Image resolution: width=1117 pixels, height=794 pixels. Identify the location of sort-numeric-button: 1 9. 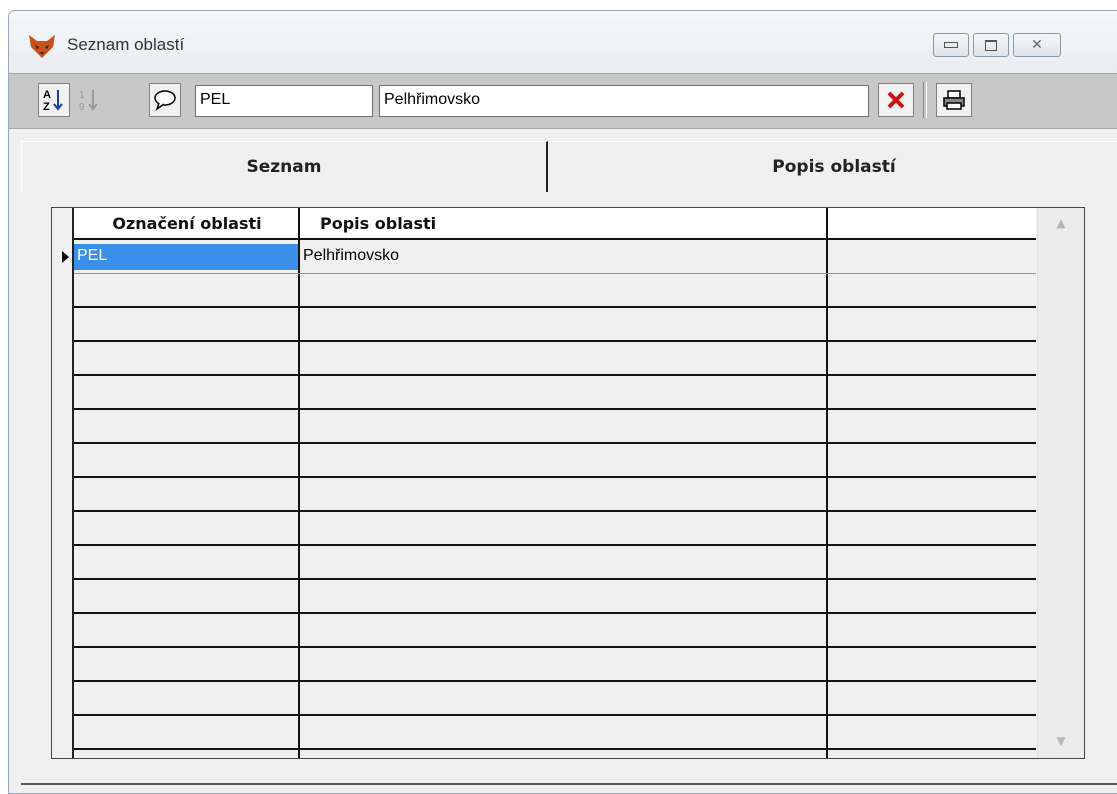
(89, 100).